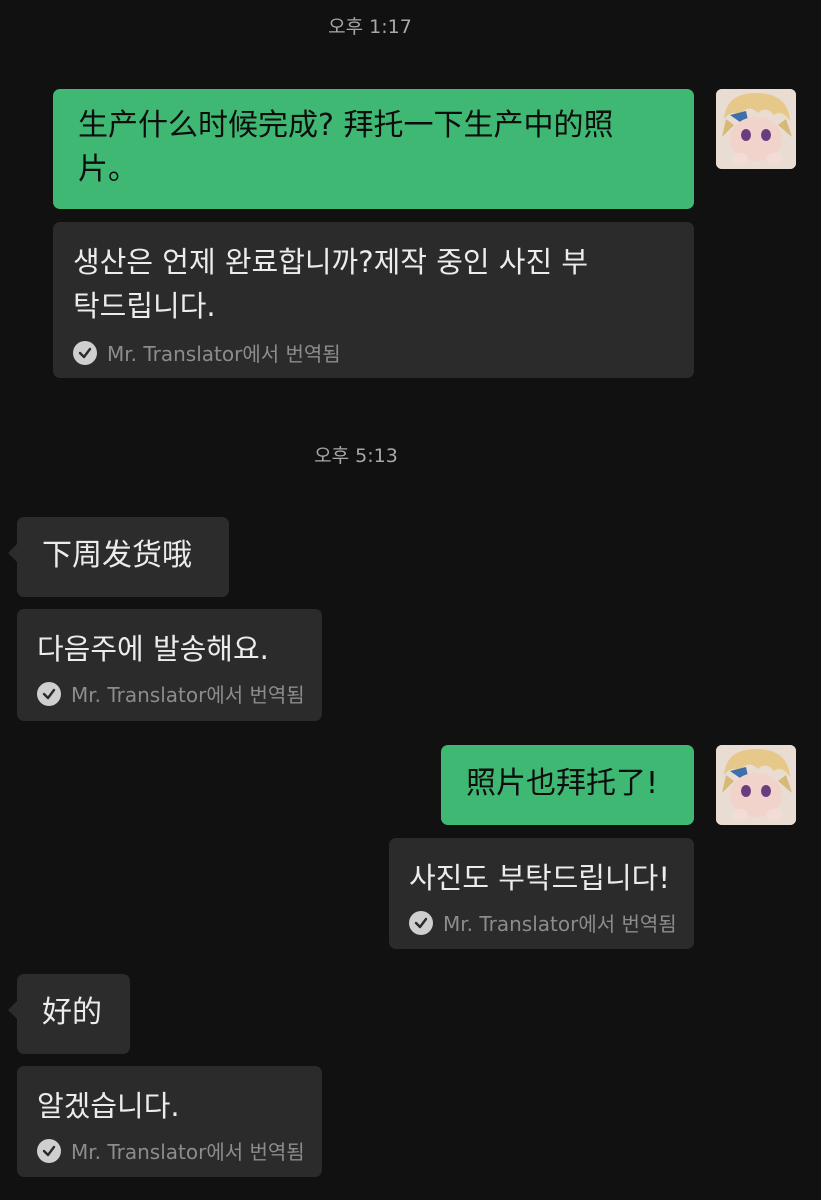 Image resolution: width=821 pixels, height=1200 pixels. I want to click on timestamp: 오후 5:13, so click(356, 456).